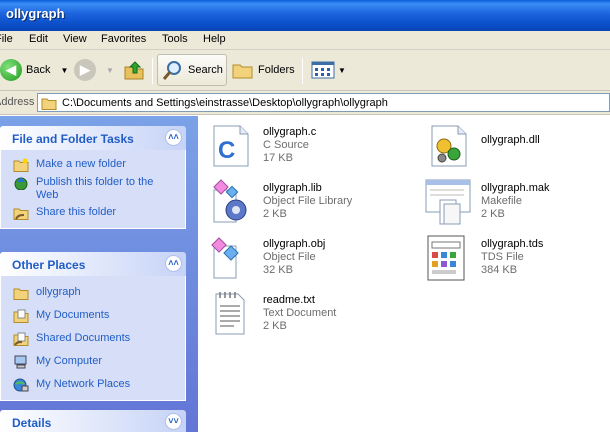 Image resolution: width=610 pixels, height=432 pixels. What do you see at coordinates (110, 70) in the screenshot?
I see `forward-dropdown-icon: ▼` at bounding box center [110, 70].